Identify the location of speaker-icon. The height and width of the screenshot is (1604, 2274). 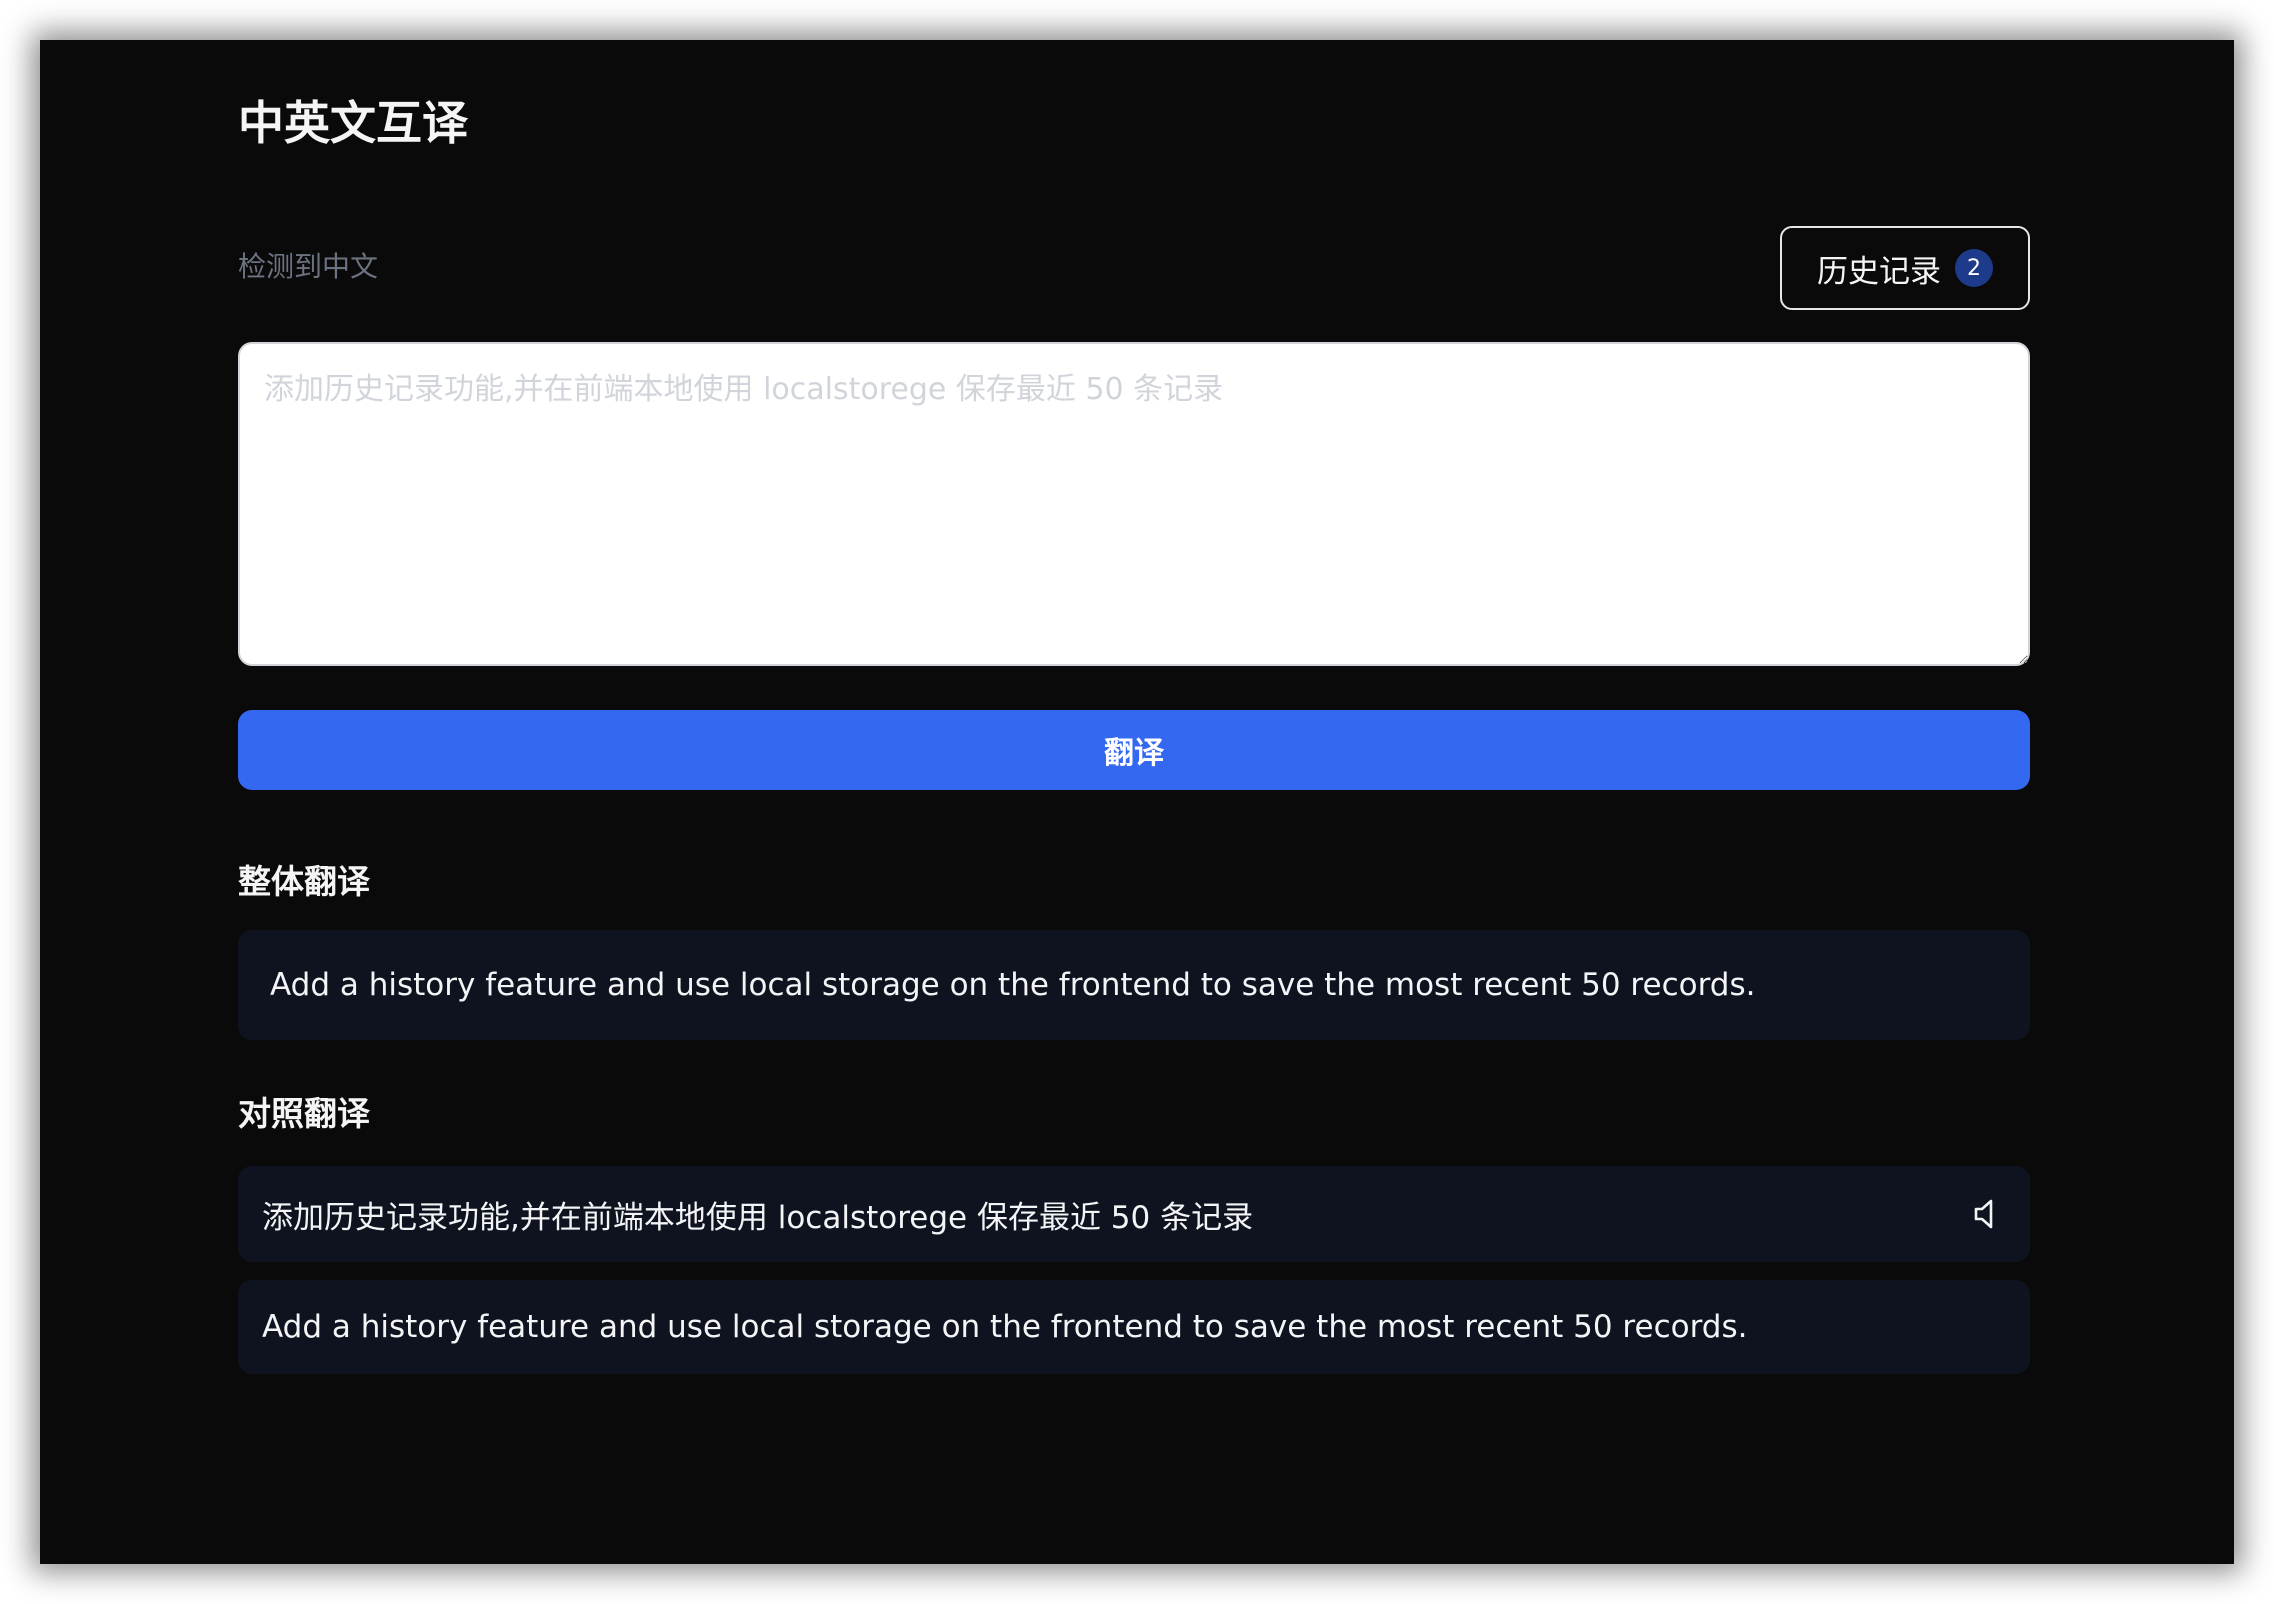
(1986, 1214).